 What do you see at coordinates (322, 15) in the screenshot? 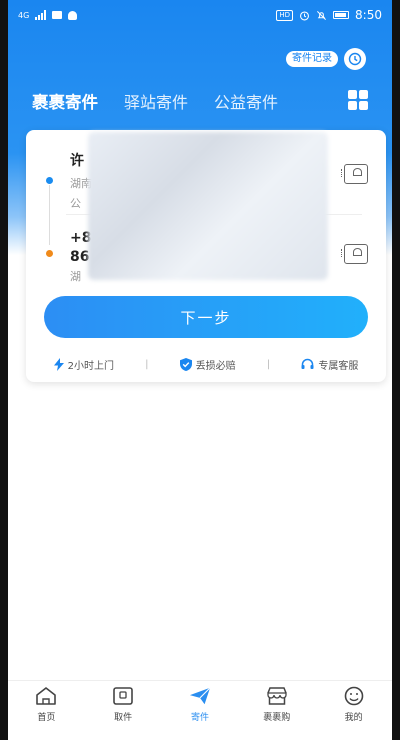
I see `mute-icon` at bounding box center [322, 15].